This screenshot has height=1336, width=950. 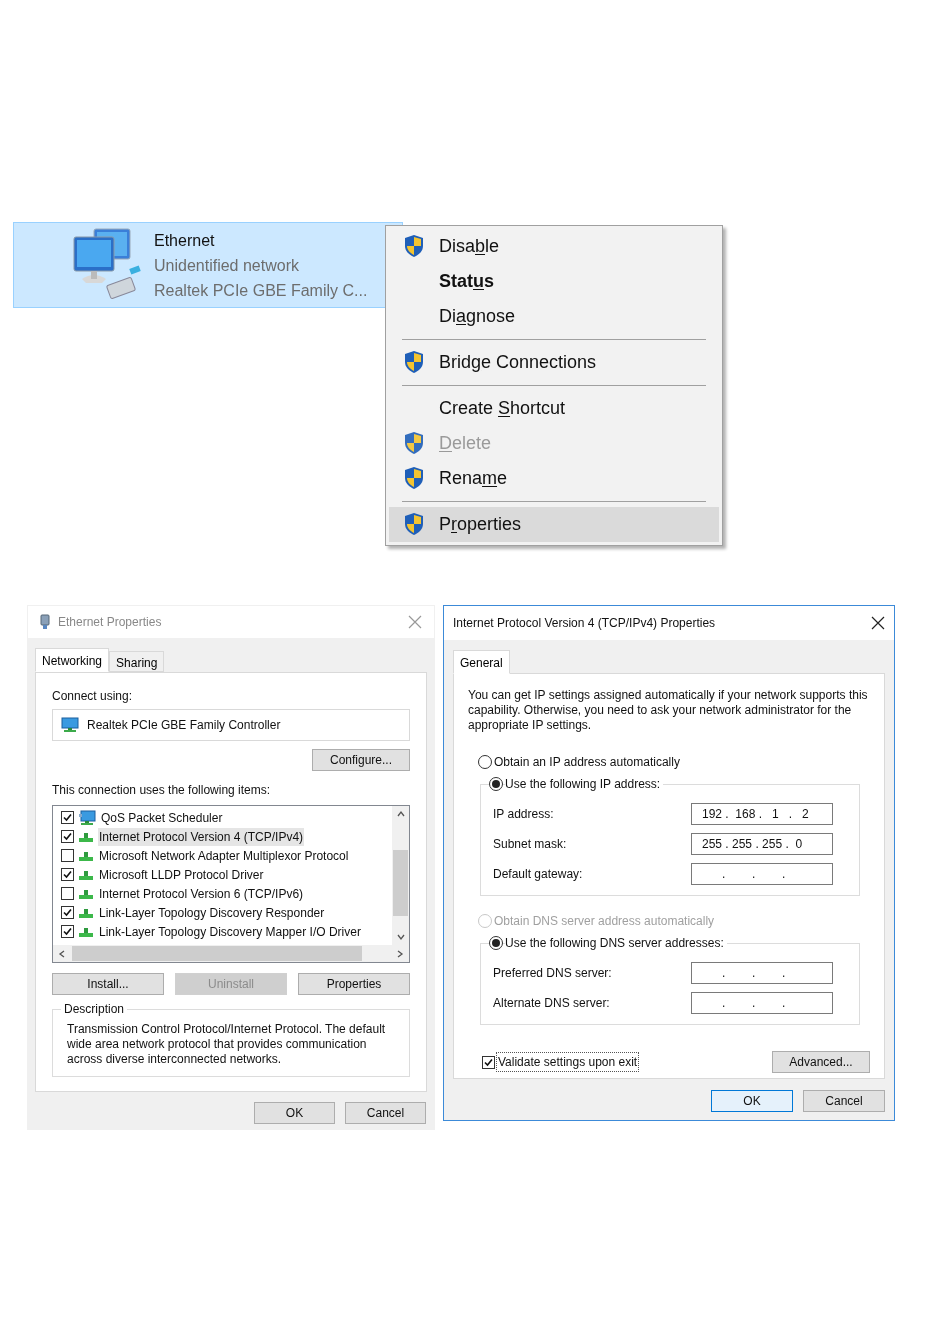 I want to click on horizontal-scrollbar, so click(x=231, y=953).